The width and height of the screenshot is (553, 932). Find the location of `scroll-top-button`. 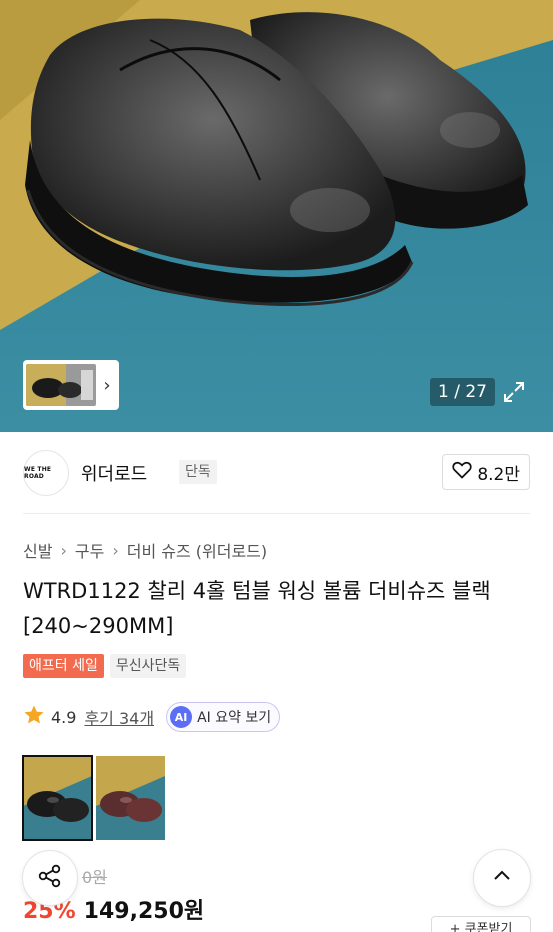

scroll-top-button is located at coordinates (502, 878).